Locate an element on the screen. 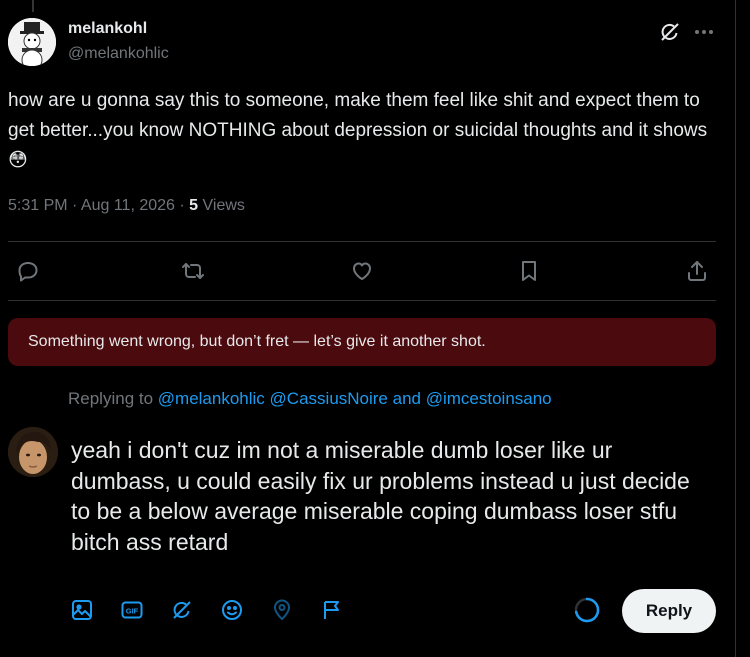 The height and width of the screenshot is (657, 750). more-icon is located at coordinates (704, 32).